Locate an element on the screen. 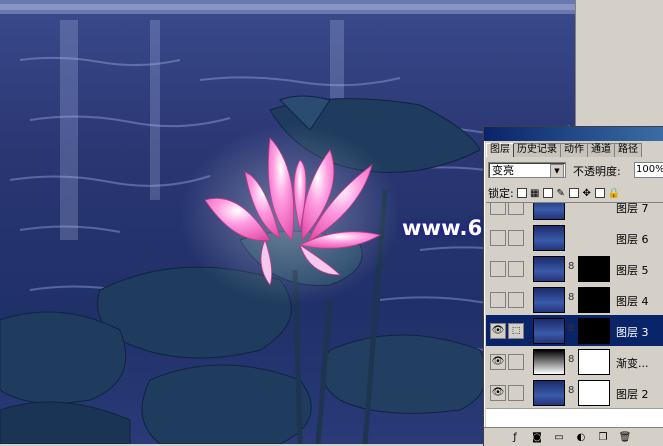 The image size is (663, 446). layer-row: 8 图层 5 is located at coordinates (574, 269).